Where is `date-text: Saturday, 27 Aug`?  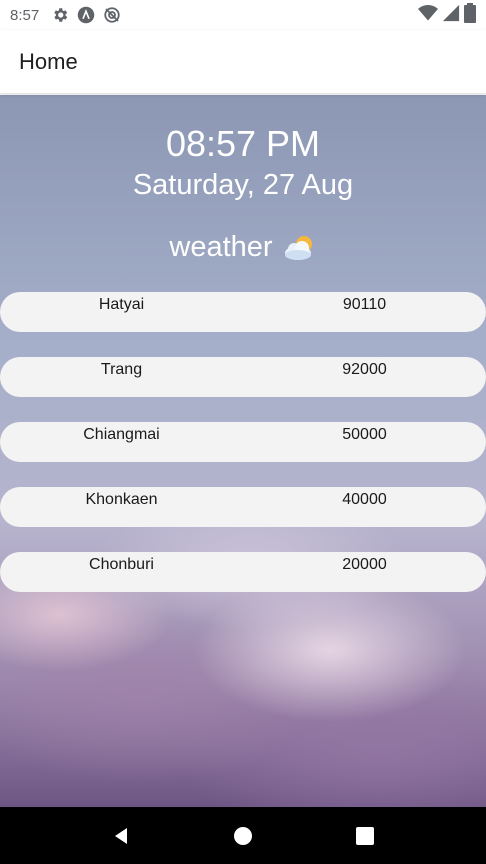
date-text: Saturday, 27 Aug is located at coordinates (243, 185).